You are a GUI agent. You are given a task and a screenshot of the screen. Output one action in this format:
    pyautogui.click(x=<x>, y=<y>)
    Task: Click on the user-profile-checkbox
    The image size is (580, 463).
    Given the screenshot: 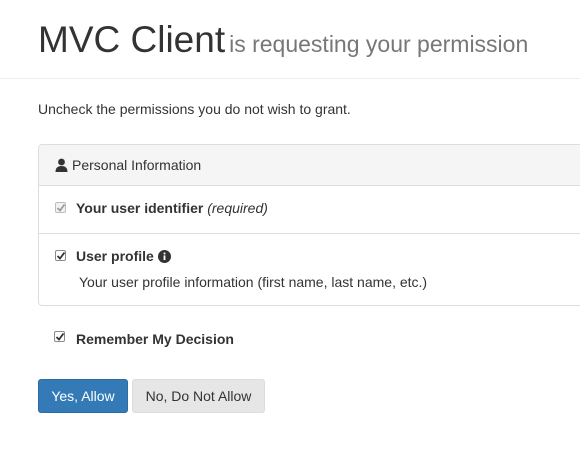 What is the action you would take?
    pyautogui.click(x=60, y=255)
    